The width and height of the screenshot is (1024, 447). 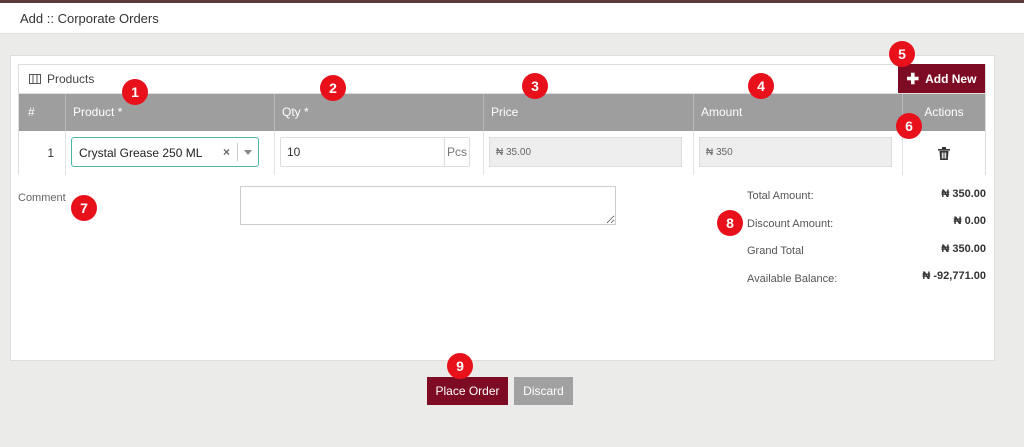 I want to click on step-marker-5: 5, so click(x=902, y=54).